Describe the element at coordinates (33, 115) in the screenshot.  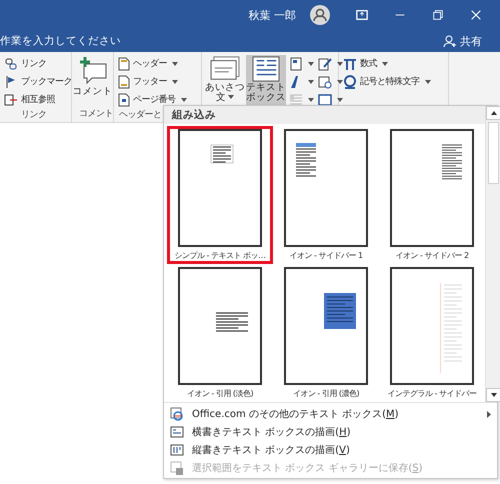
I see `group-label: リンク` at that location.